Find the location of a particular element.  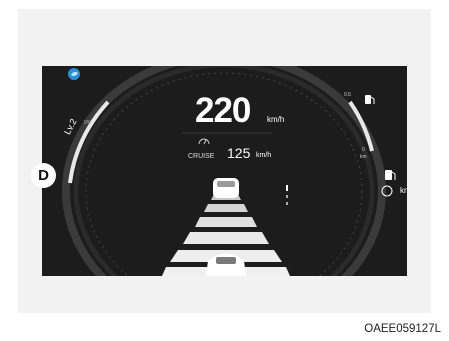

battery-gauge-bottom-label: 0 is located at coordinates (363, 150).